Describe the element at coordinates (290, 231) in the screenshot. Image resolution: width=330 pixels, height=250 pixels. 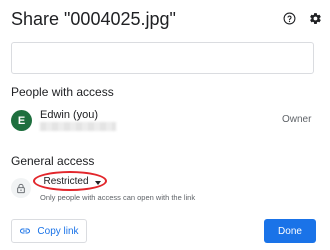
I see `done-button: Done` at that location.